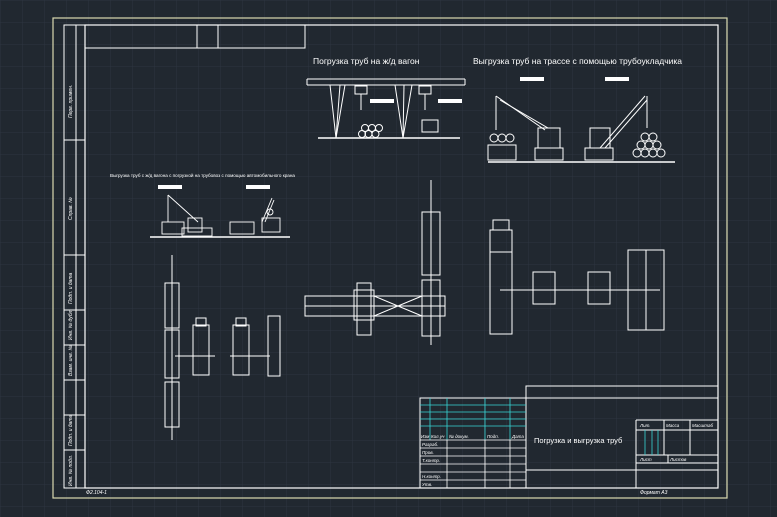  What do you see at coordinates (71, 324) in the screenshot?
I see `side-inv-dubl: Инв. № дубл.` at bounding box center [71, 324].